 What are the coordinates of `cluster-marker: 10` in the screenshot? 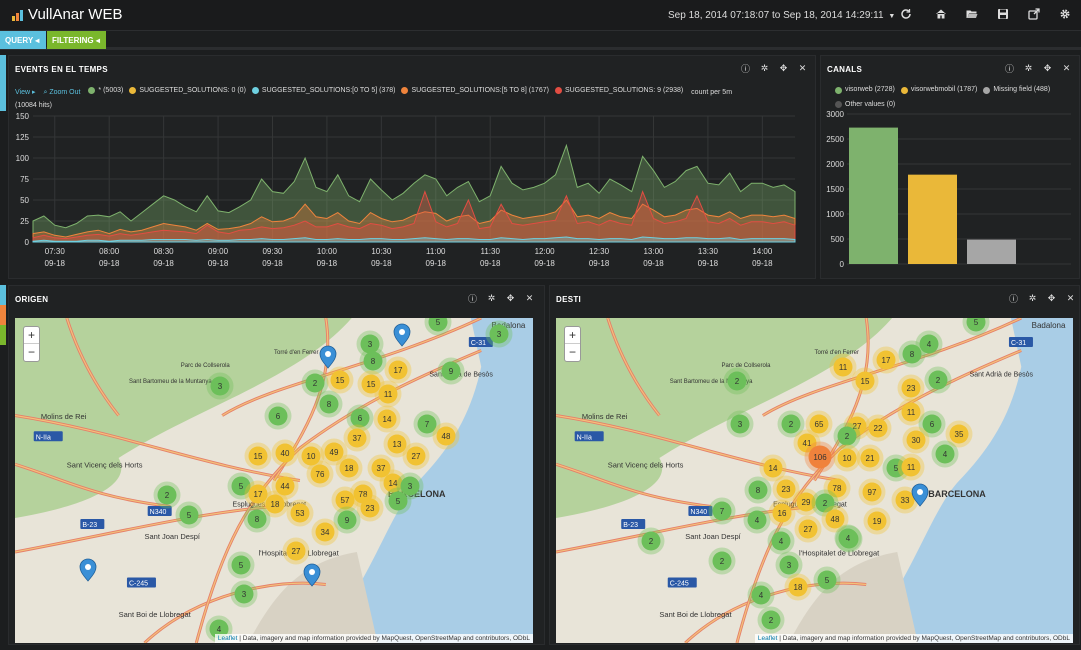 It's located at (847, 458).